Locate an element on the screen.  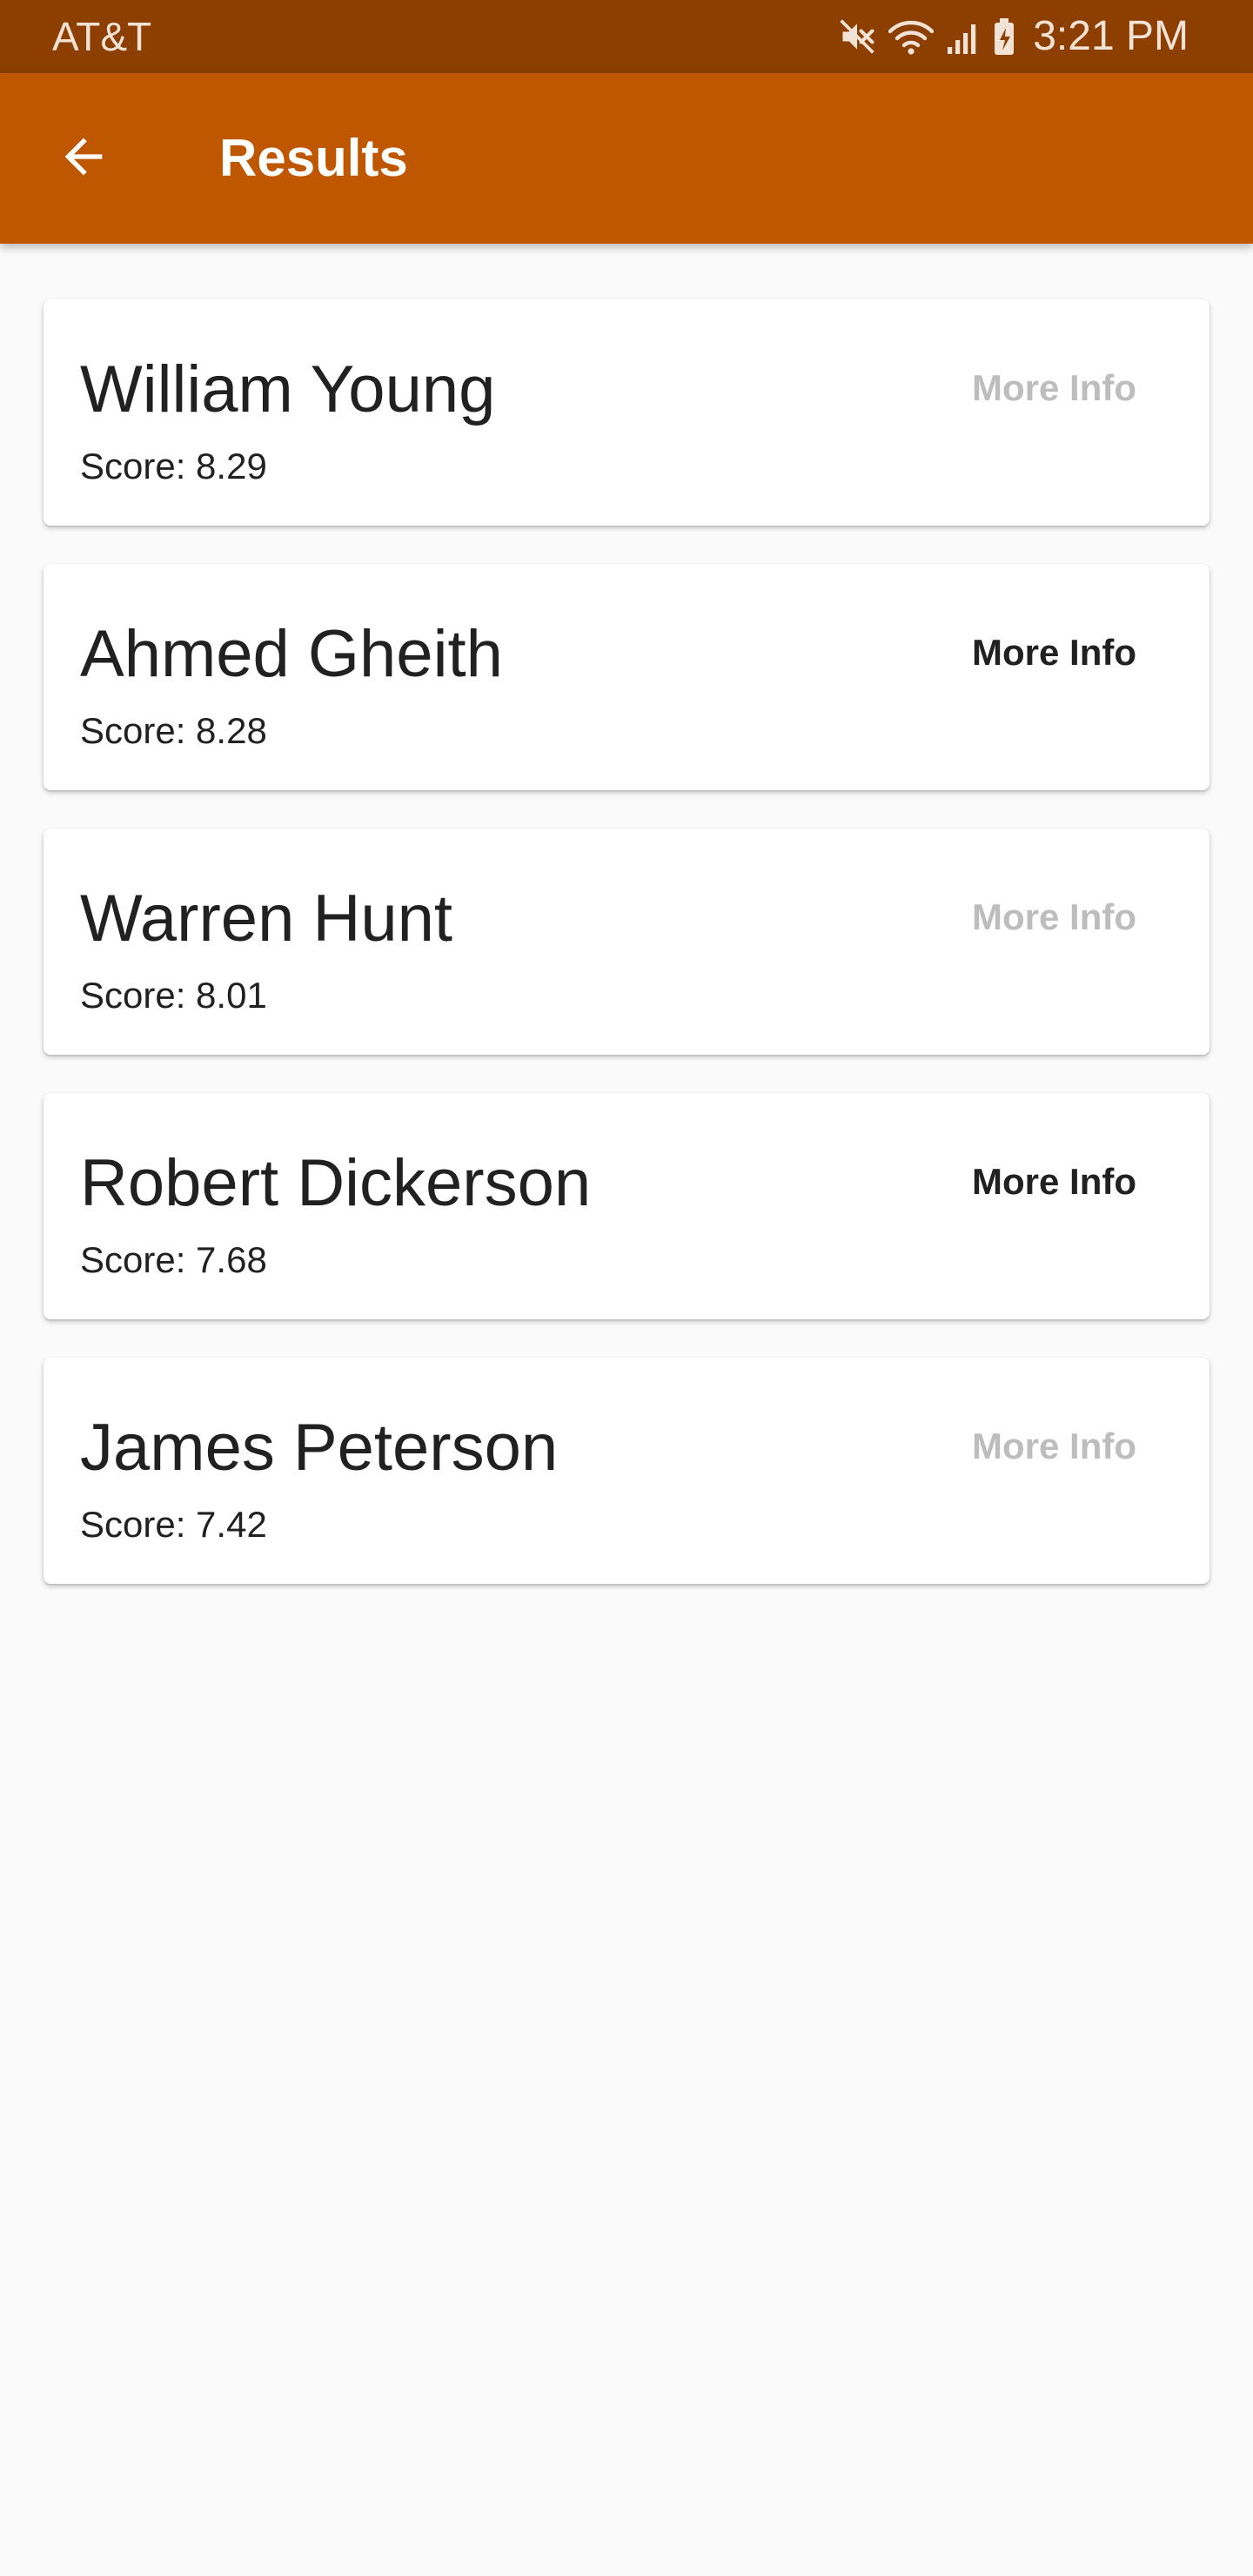
status-icons: 3:21 PM is located at coordinates (1013, 37).